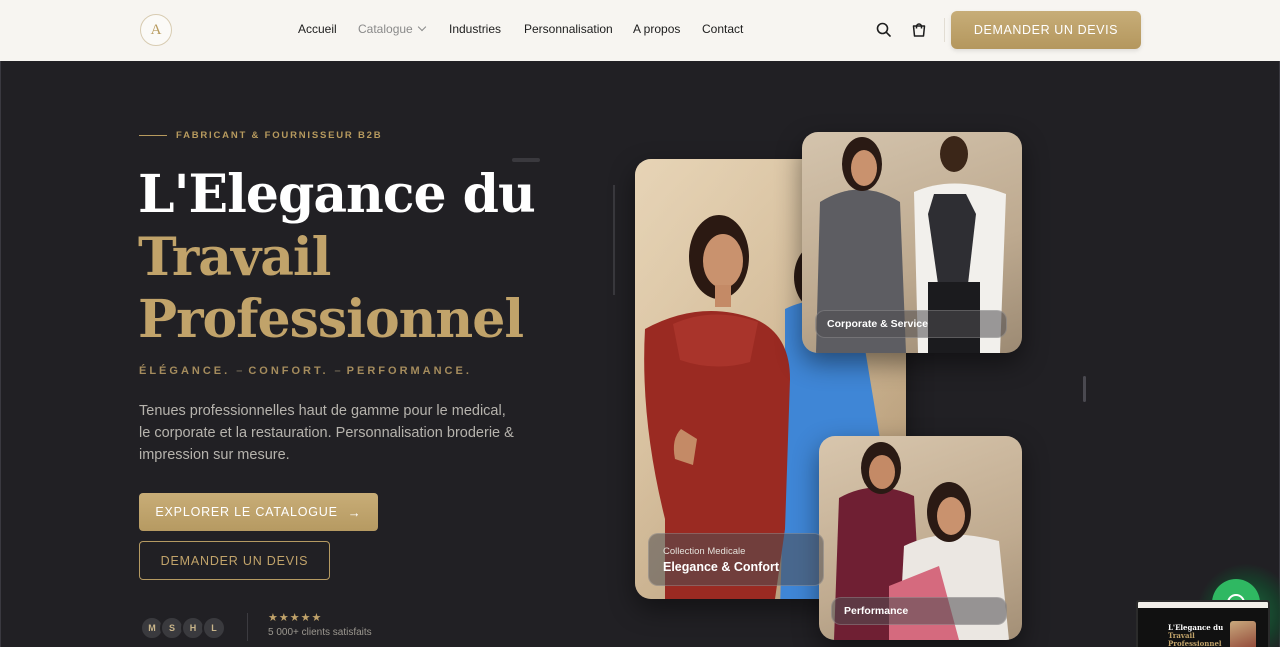  Describe the element at coordinates (526, 160) in the screenshot. I see `decorative-dash` at that location.